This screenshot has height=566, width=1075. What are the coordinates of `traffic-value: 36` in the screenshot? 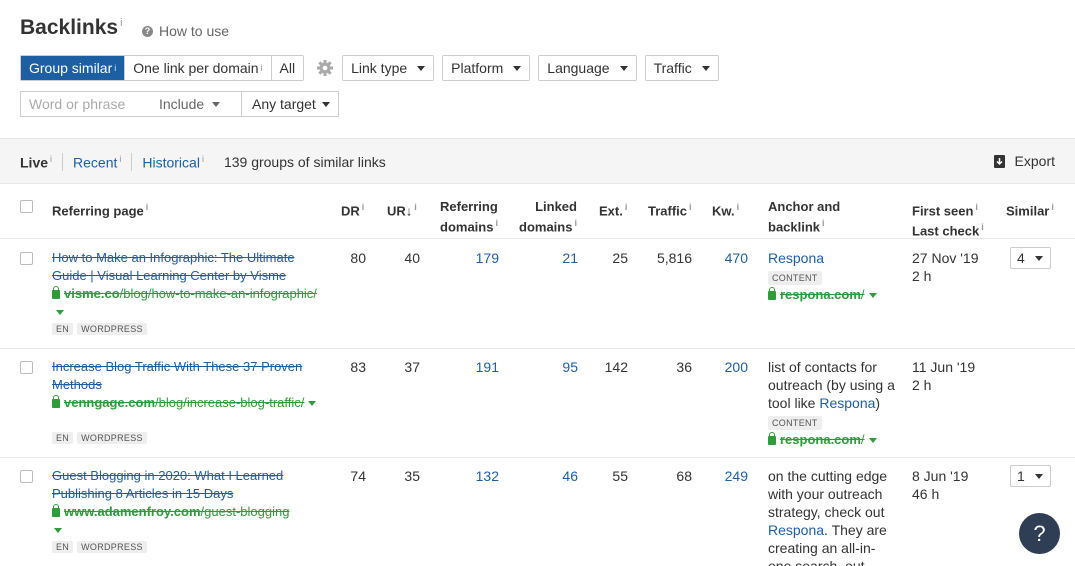 It's located at (684, 367).